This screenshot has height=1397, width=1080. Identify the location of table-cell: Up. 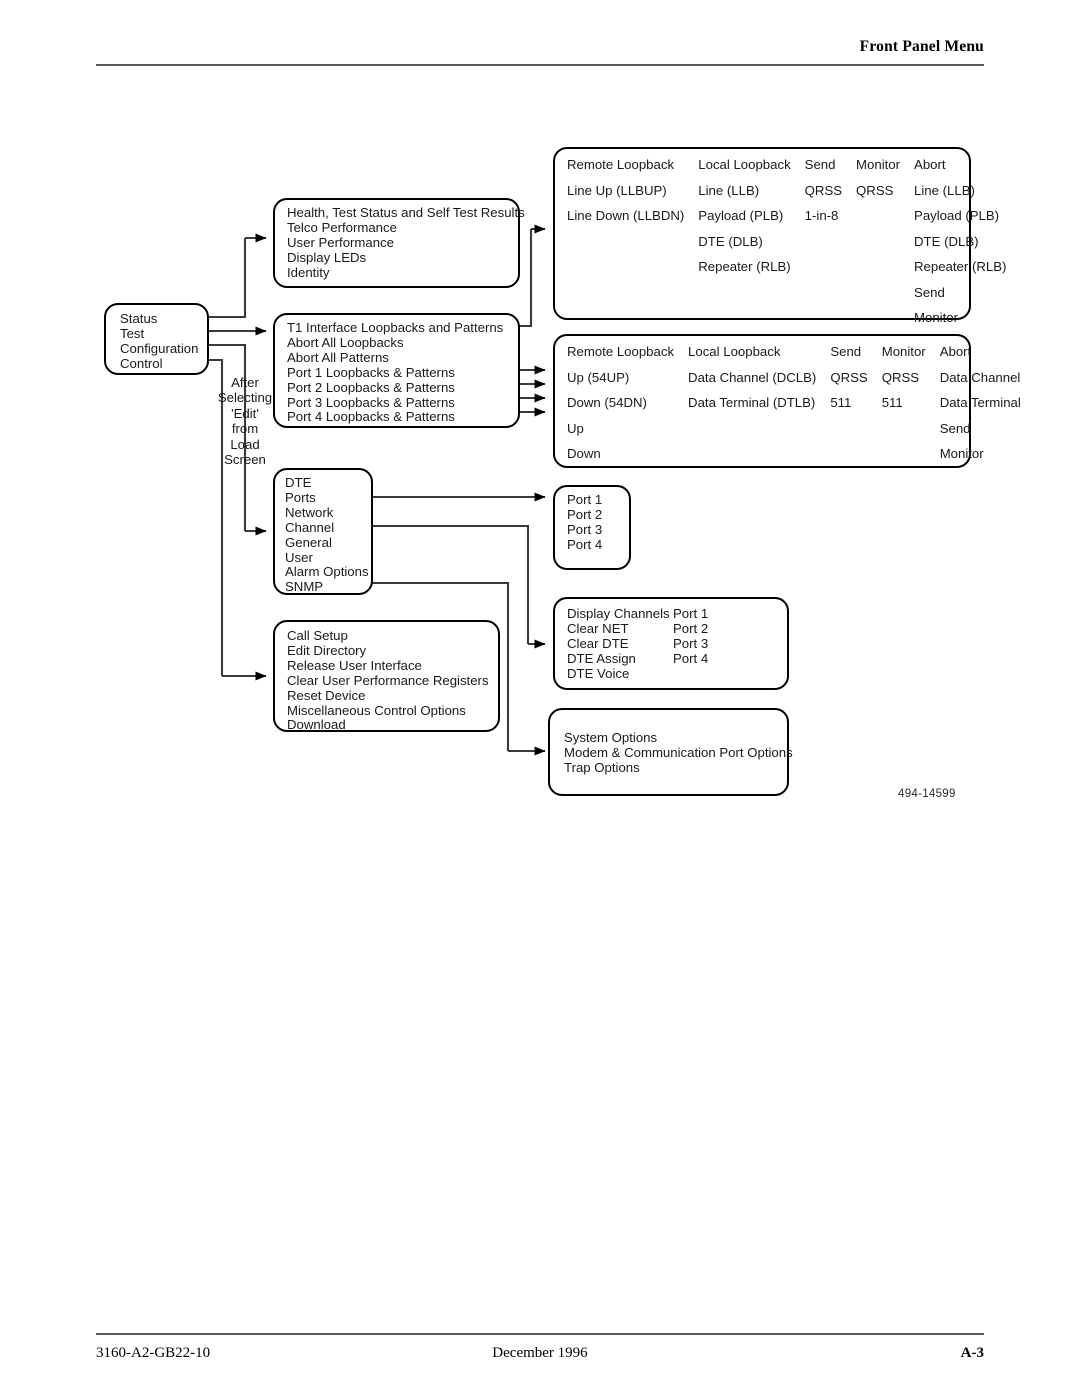
(575, 428).